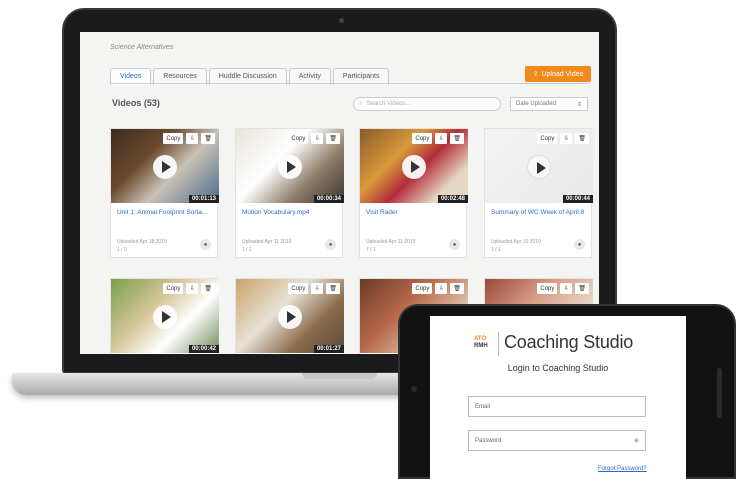 Image resolution: width=738 pixels, height=479 pixels. I want to click on login-title: Login to Coaching Studio, so click(558, 368).